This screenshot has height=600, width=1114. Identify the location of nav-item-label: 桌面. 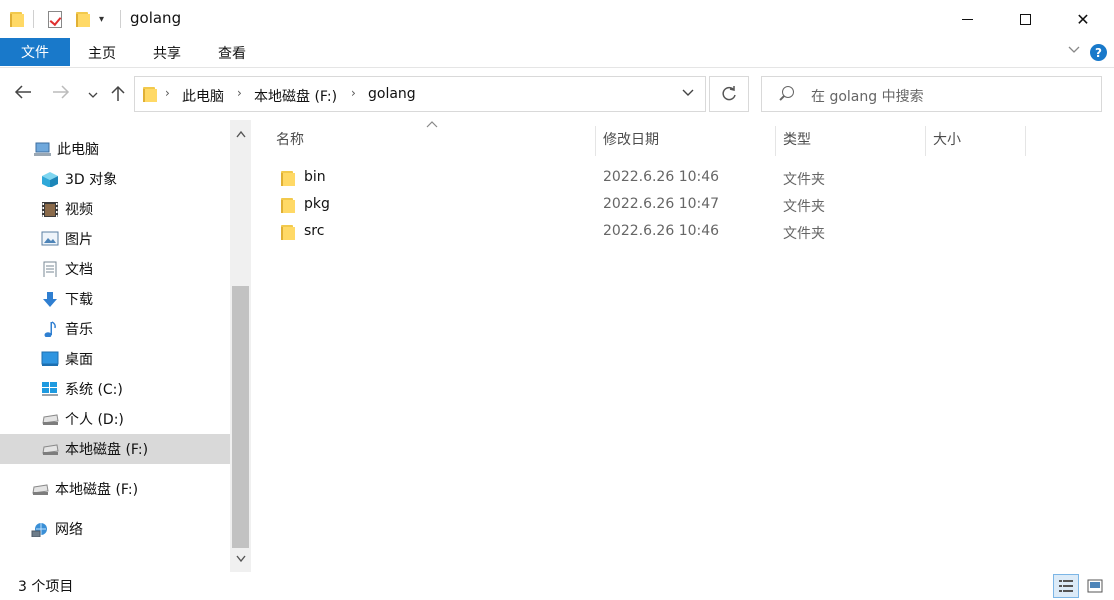
(79, 360).